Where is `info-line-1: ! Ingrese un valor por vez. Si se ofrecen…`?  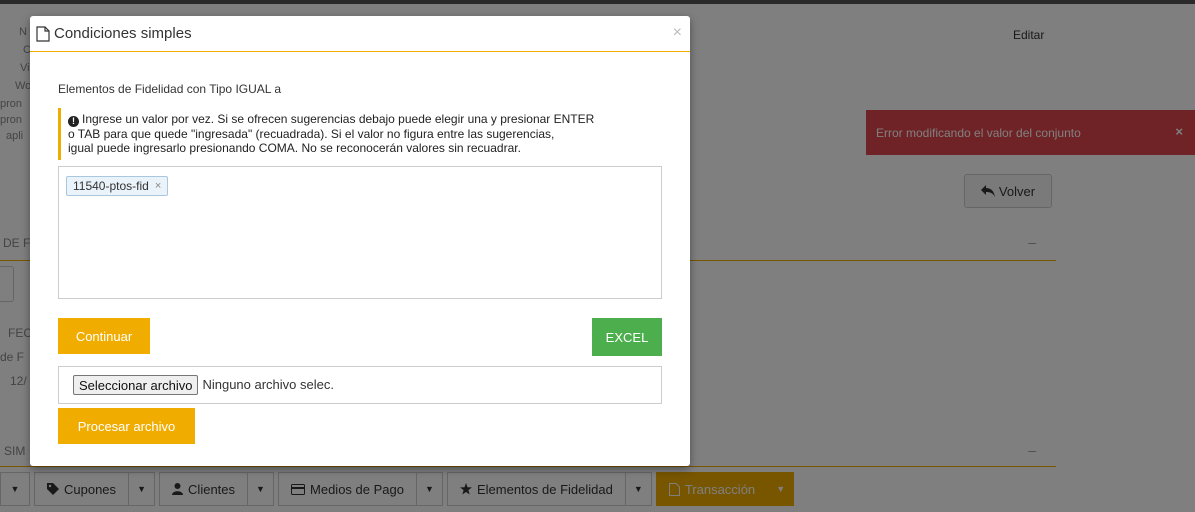
info-line-1: ! Ingrese un valor por vez. Si se ofrecen… is located at coordinates (365, 119).